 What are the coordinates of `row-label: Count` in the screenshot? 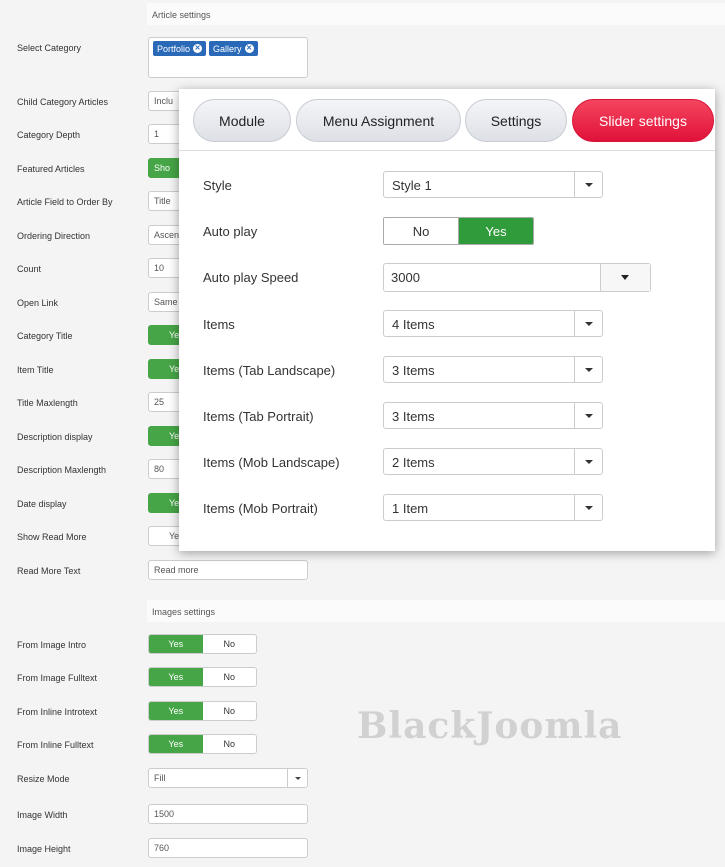 It's located at (29, 269).